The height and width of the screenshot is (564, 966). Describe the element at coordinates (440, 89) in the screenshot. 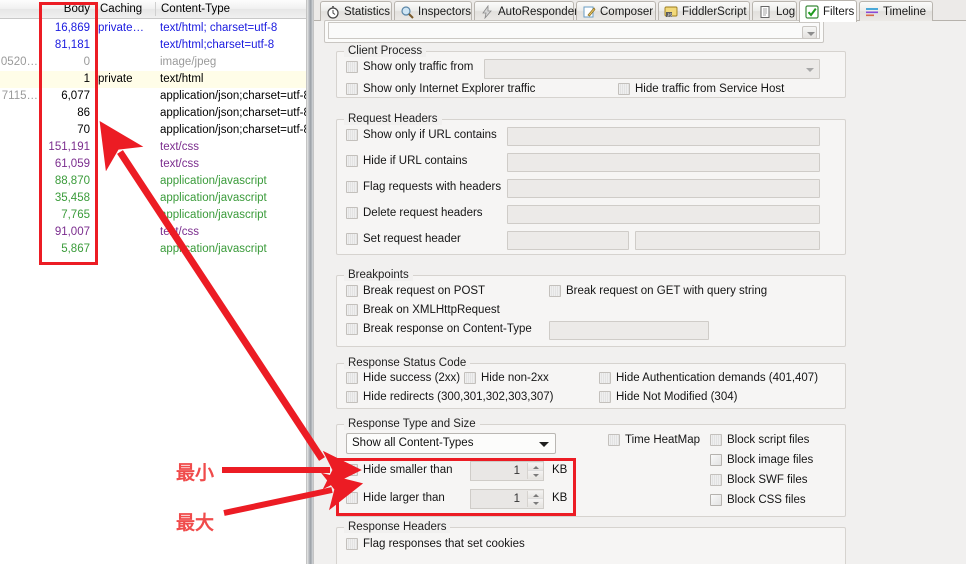

I see `show-only-ie-traffic-row: Show only Internet Explorer traffic` at that location.